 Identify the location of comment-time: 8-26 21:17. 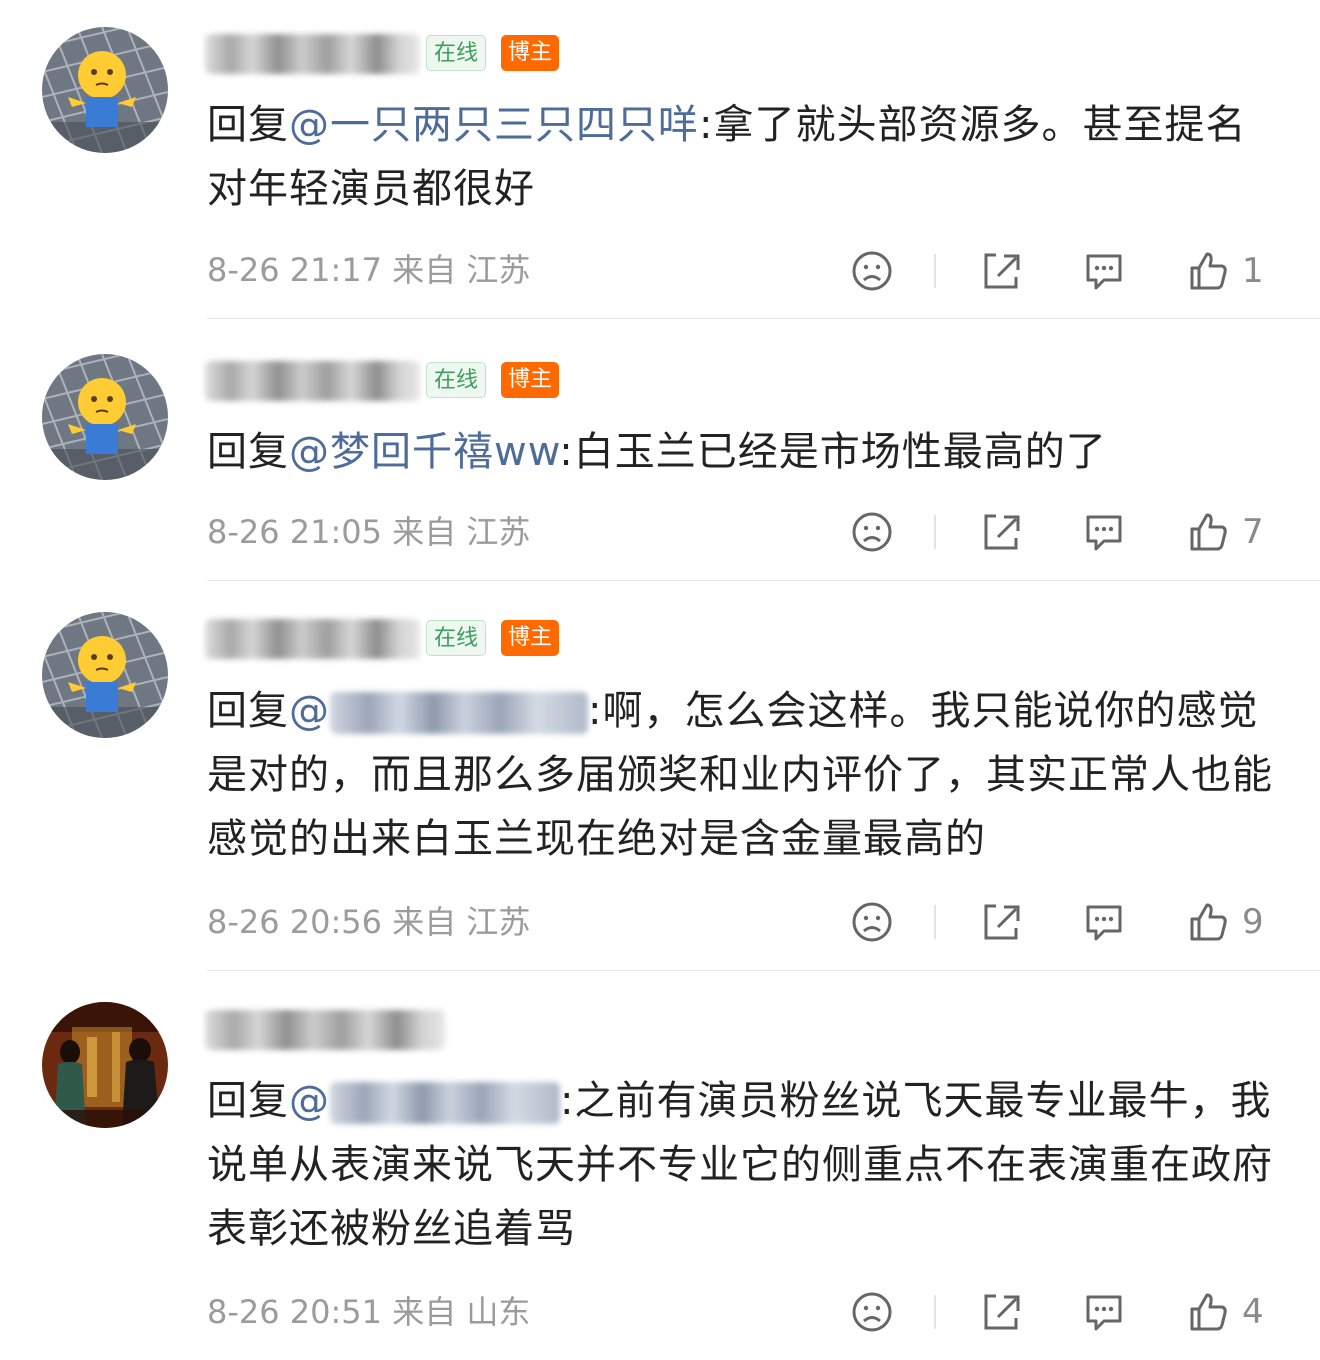
(295, 270).